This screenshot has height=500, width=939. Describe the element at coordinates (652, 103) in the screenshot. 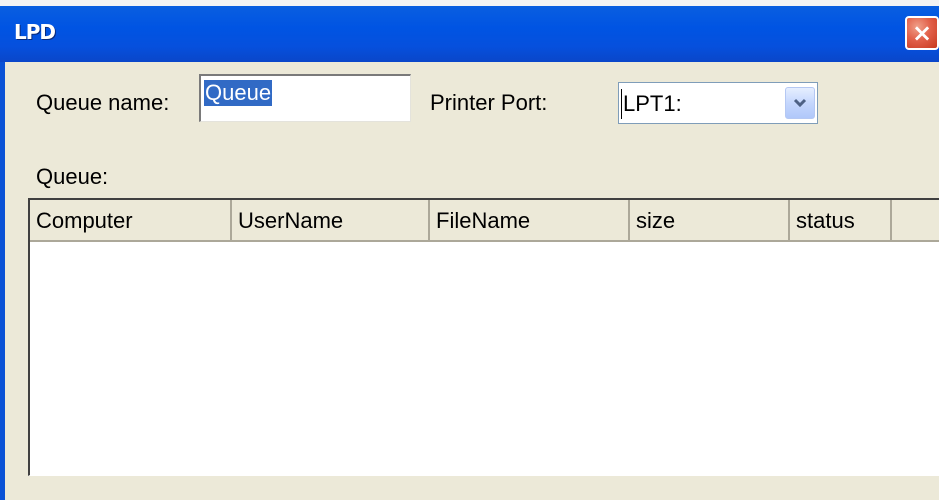

I see `printer-port-value: LPT1:` at that location.